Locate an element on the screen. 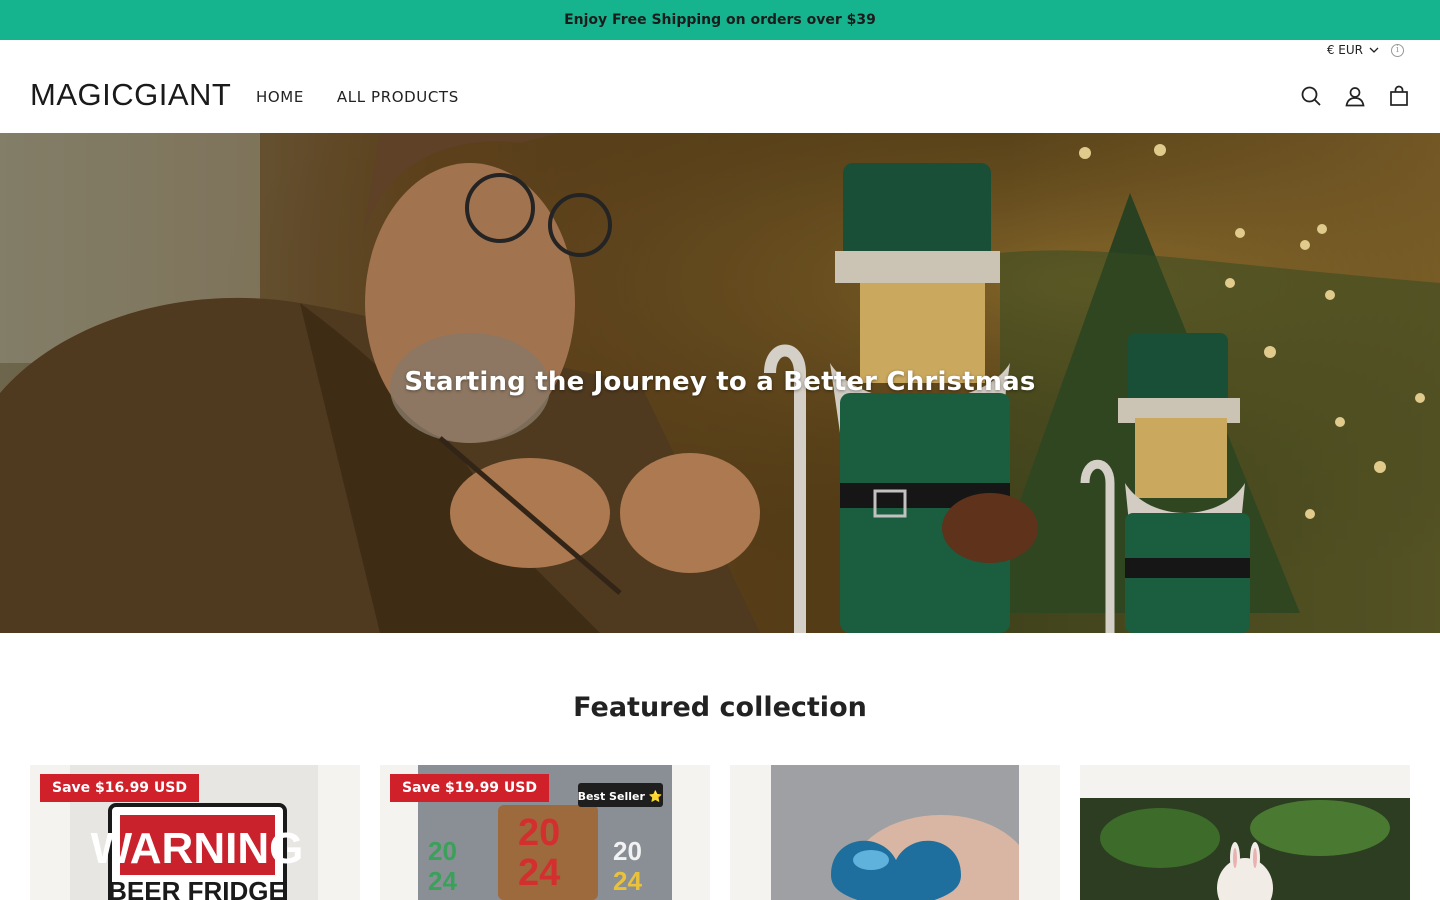 The height and width of the screenshot is (900, 1440). header-icons is located at coordinates (1355, 96).